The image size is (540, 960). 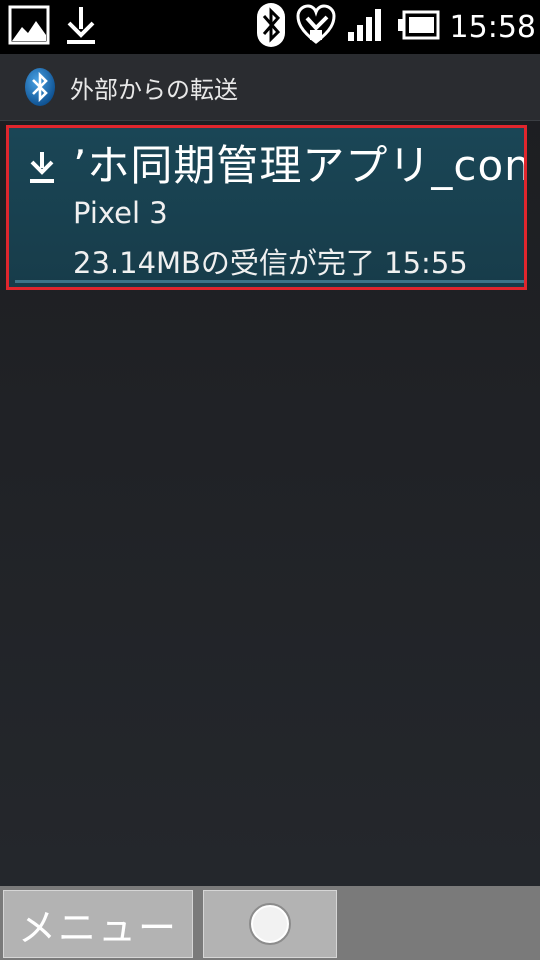 I want to click on battery-icon, so click(x=418, y=27).